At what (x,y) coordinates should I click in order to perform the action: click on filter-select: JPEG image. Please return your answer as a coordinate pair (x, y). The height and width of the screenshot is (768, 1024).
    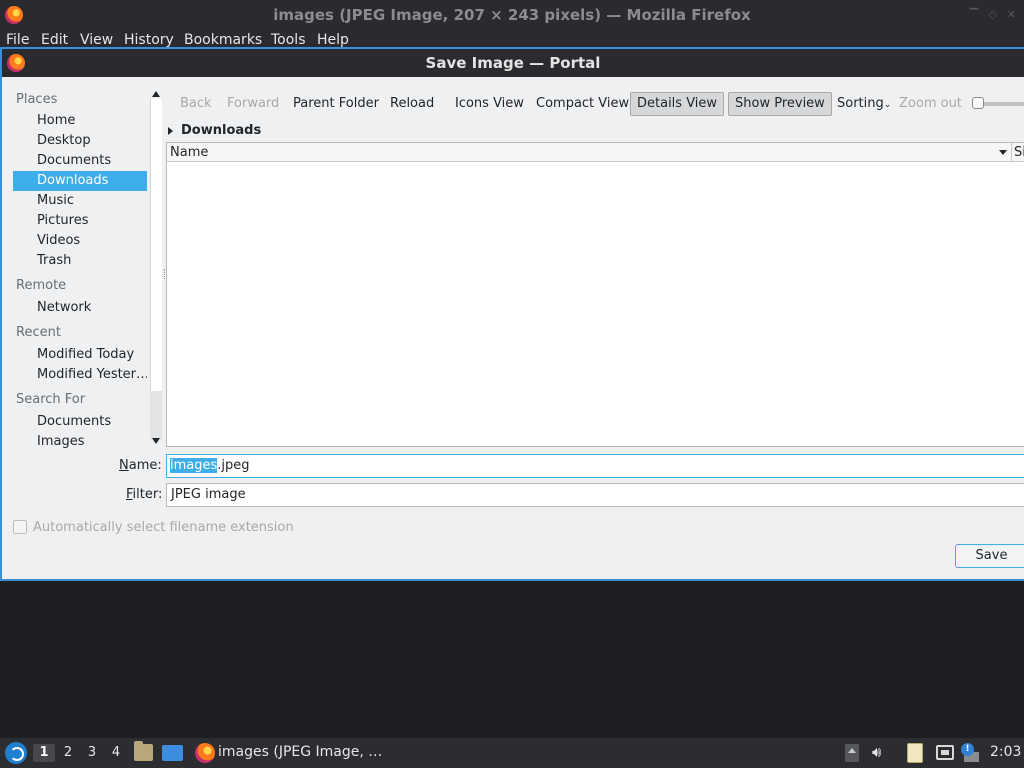
    Looking at the image, I should click on (595, 495).